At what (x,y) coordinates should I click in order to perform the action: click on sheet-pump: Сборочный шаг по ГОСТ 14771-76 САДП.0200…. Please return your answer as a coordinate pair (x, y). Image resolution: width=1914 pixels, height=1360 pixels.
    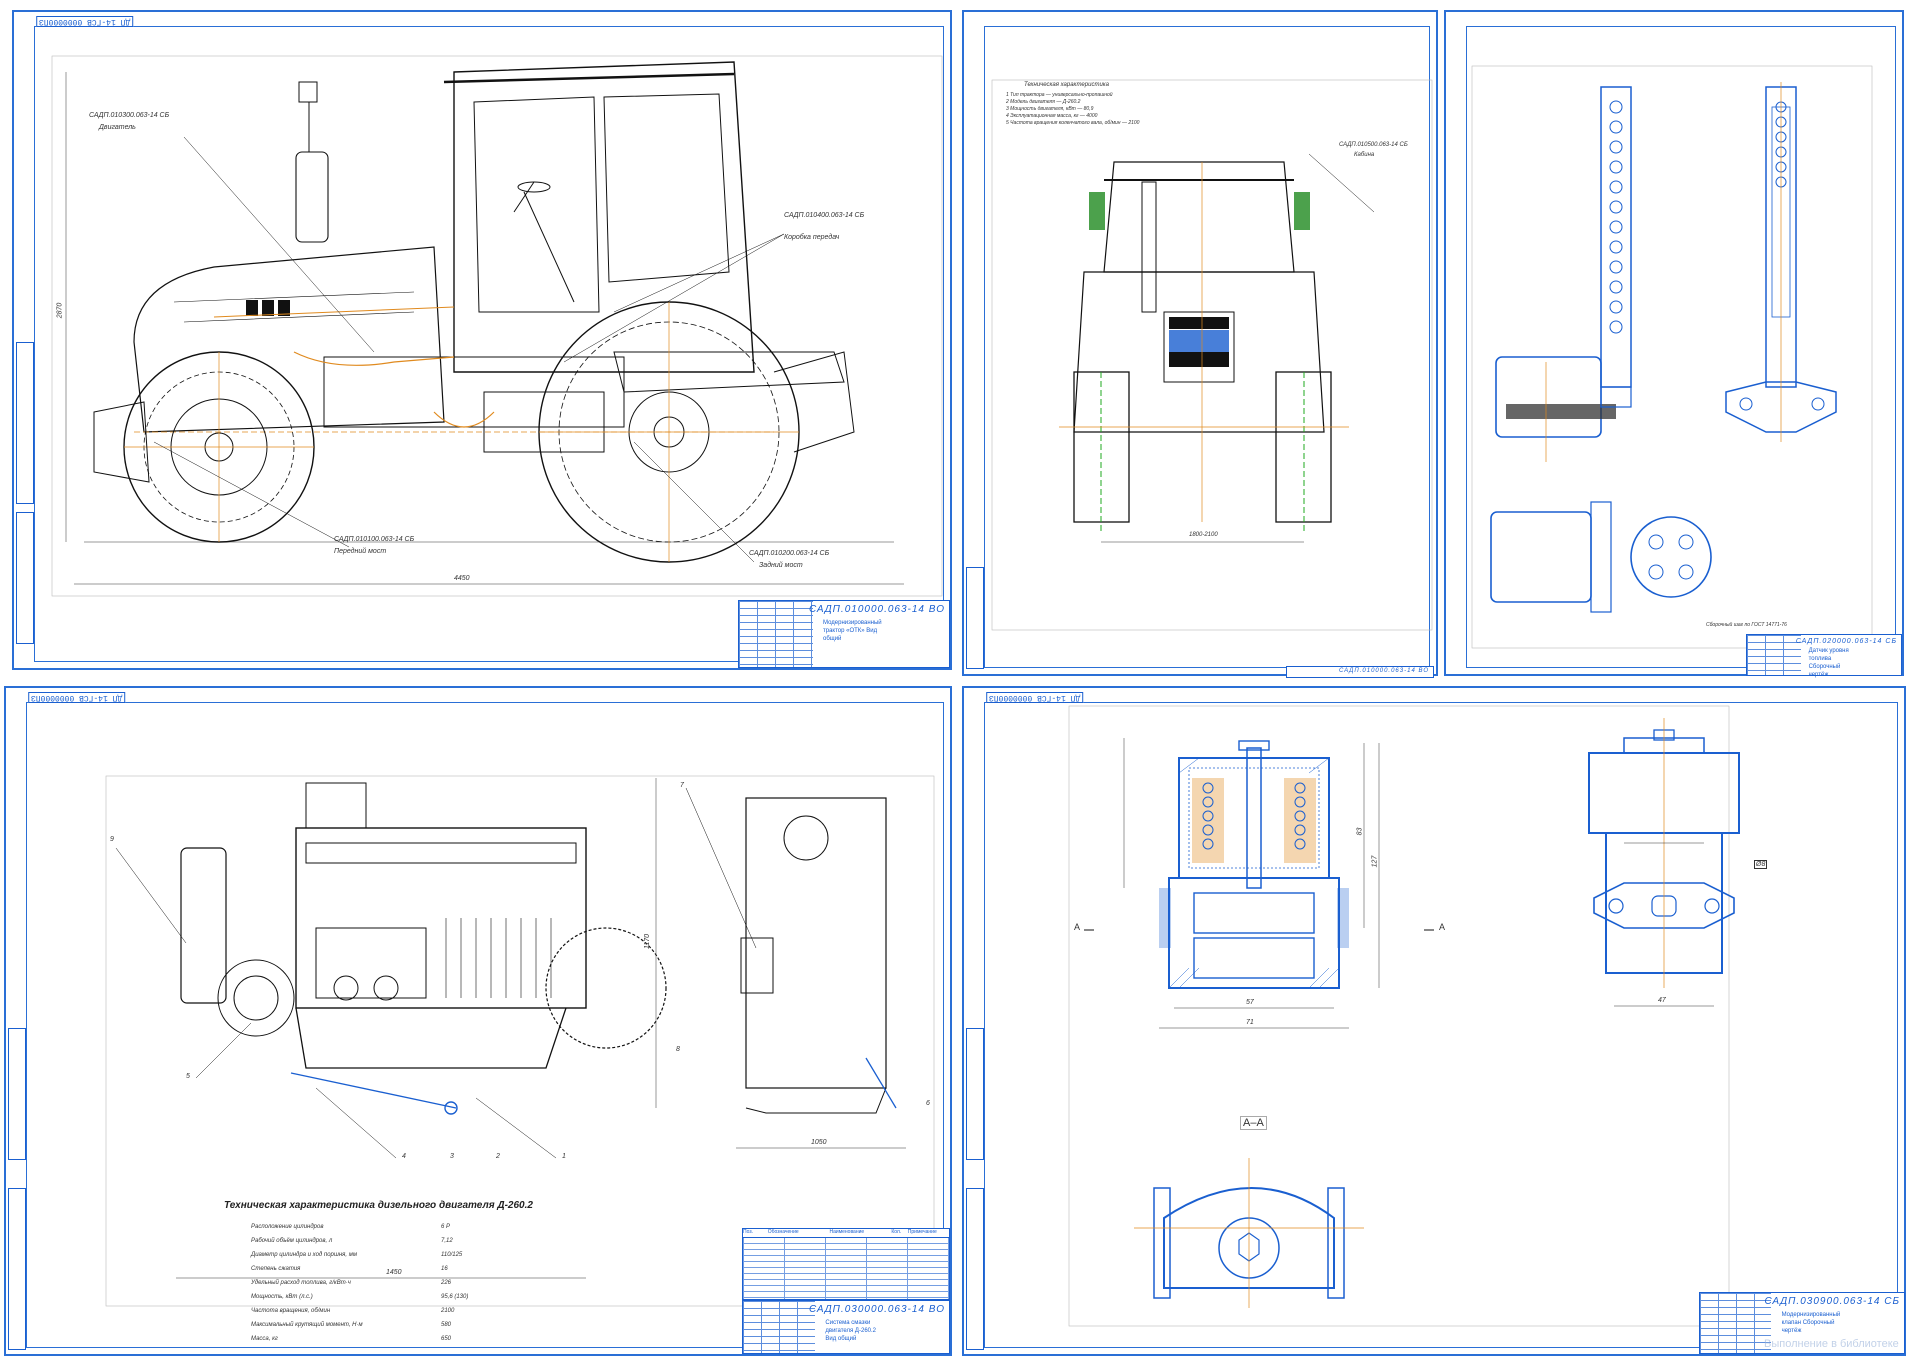
    Looking at the image, I should click on (1674, 344).